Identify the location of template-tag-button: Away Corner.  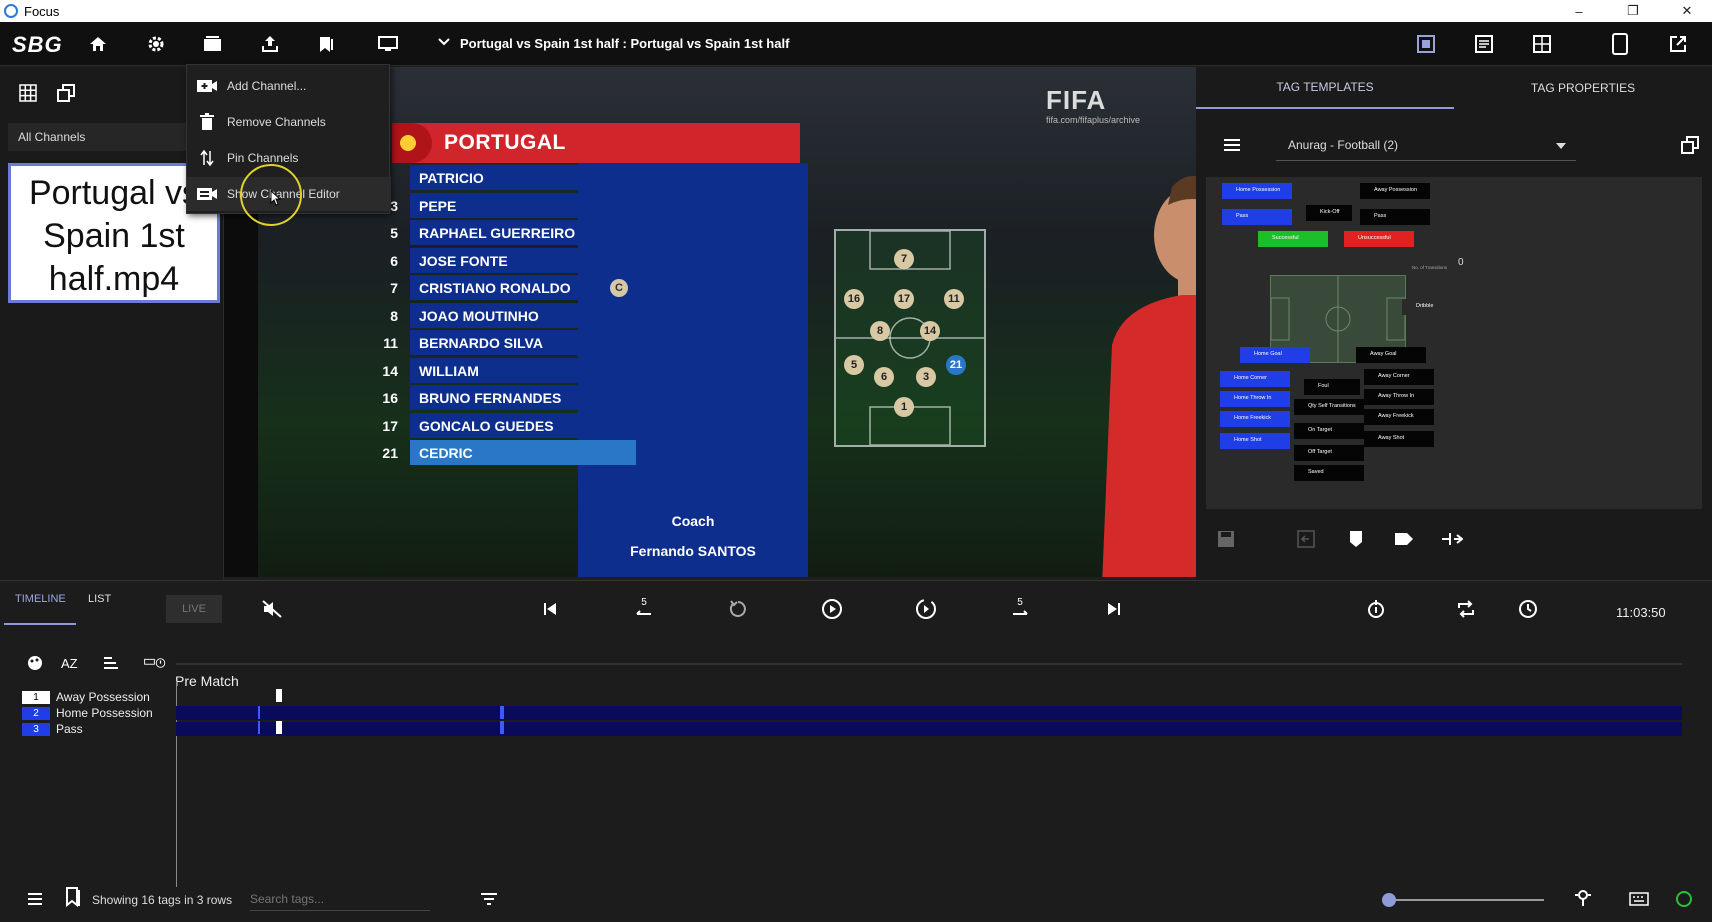
(1399, 377).